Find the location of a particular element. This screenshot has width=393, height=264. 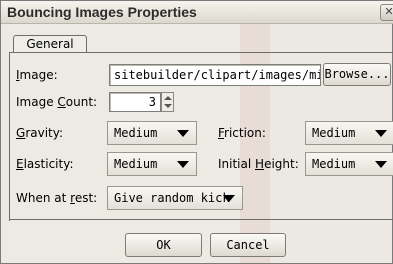

initial-height-select: Medium is located at coordinates (349, 164).